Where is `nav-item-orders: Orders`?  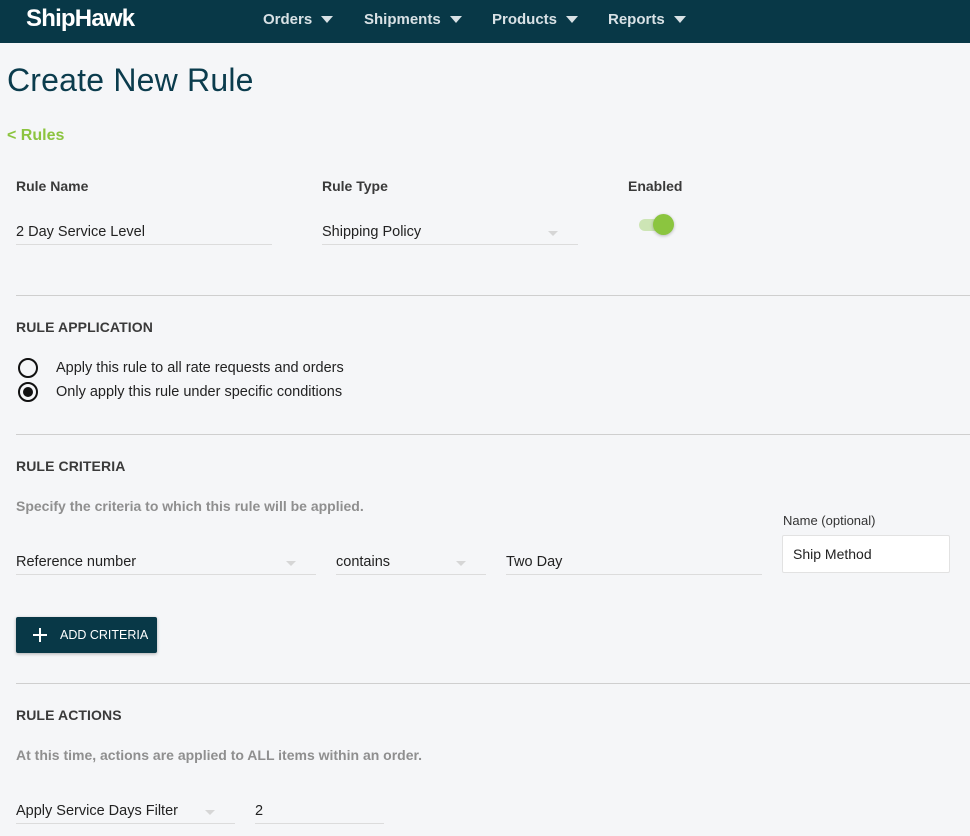
nav-item-orders: Orders is located at coordinates (298, 19).